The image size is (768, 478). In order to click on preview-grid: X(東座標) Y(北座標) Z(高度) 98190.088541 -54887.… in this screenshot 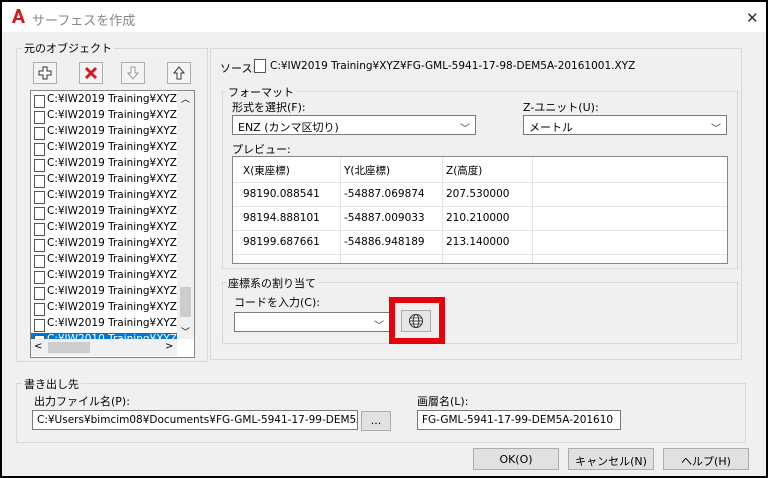, I will do `click(480, 210)`.